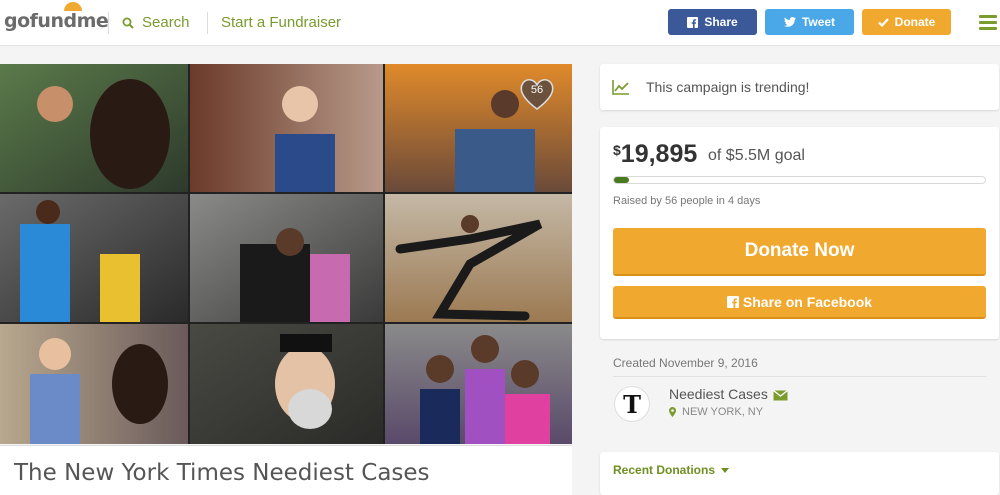  I want to click on amount-raised: $19,895, so click(655, 154).